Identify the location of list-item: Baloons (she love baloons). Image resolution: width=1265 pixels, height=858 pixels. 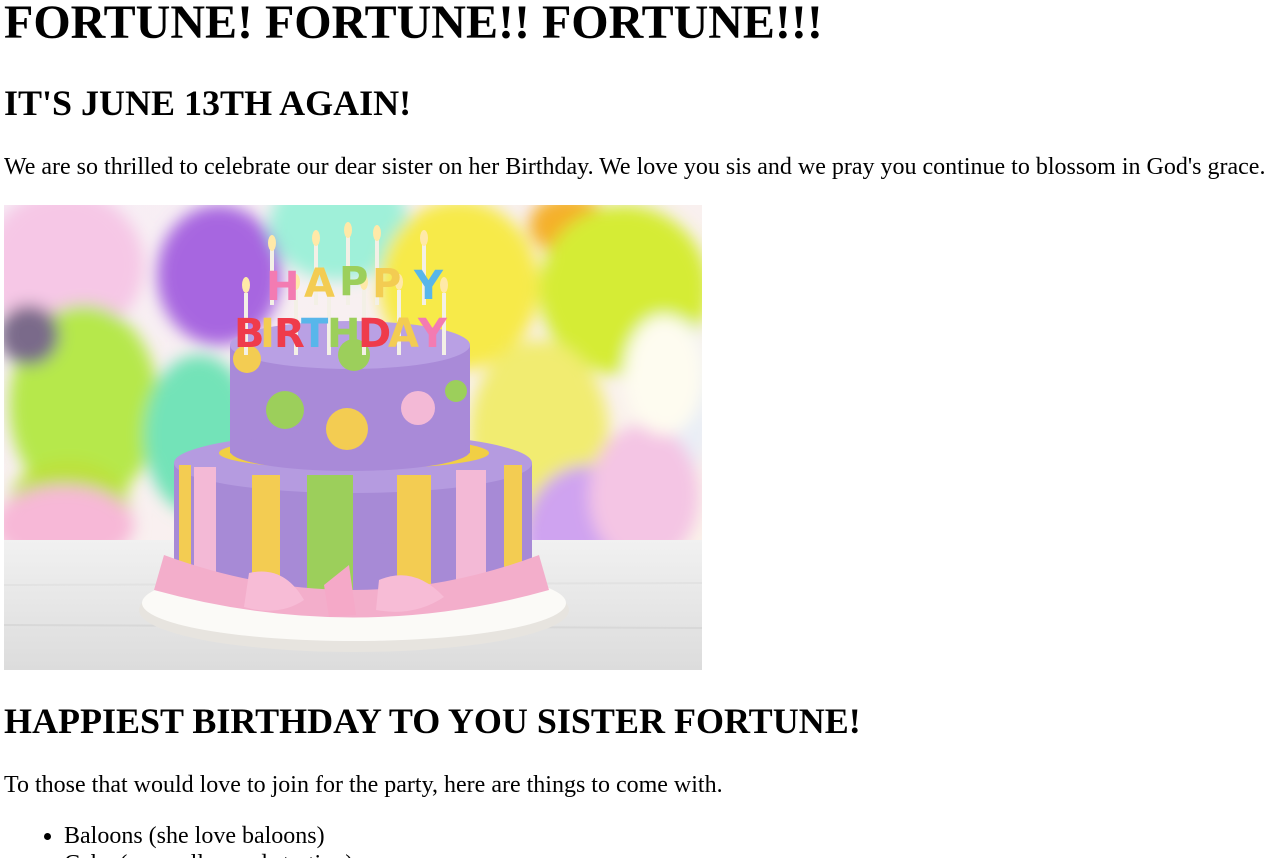
(208, 836).